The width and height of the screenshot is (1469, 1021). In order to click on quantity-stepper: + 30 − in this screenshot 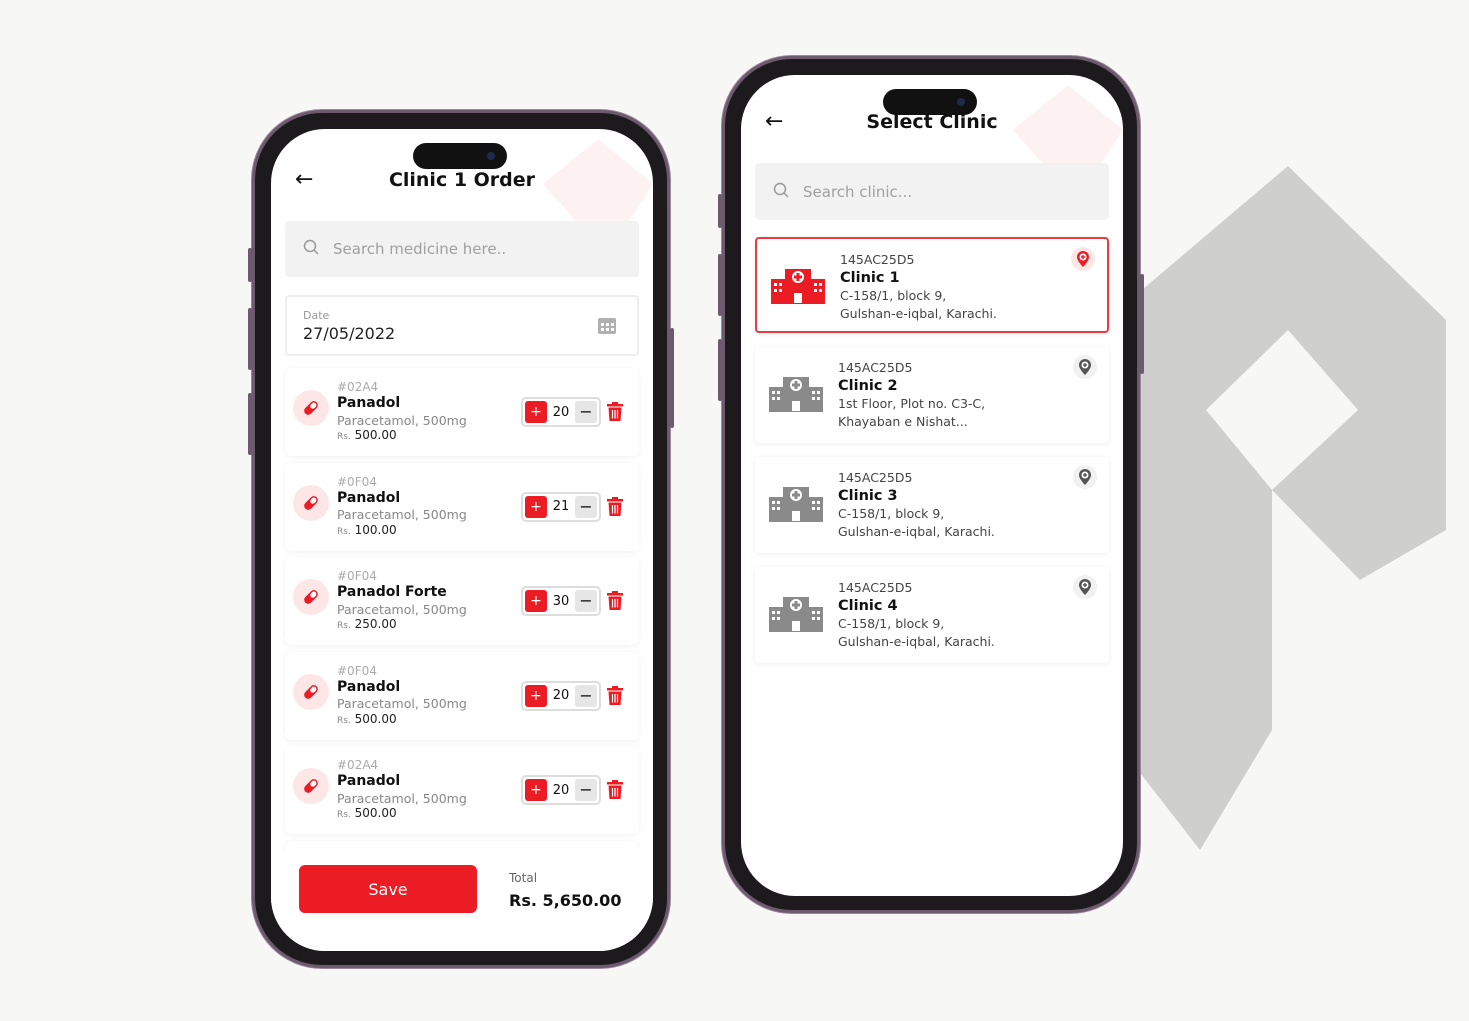, I will do `click(561, 601)`.